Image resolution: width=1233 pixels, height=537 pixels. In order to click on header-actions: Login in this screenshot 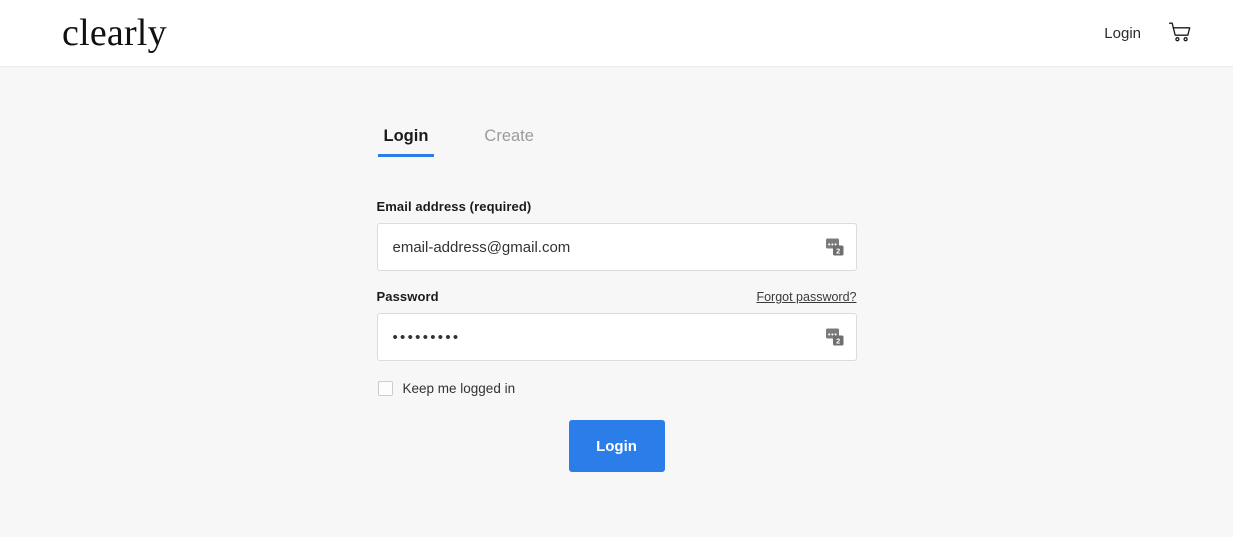, I will do `click(1148, 33)`.